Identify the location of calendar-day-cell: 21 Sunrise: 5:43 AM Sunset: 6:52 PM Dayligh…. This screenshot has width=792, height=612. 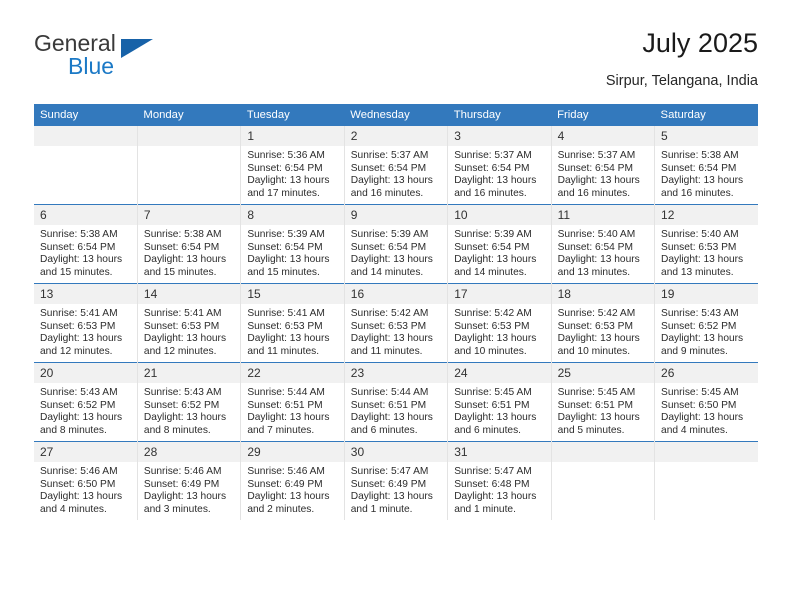
(188, 402).